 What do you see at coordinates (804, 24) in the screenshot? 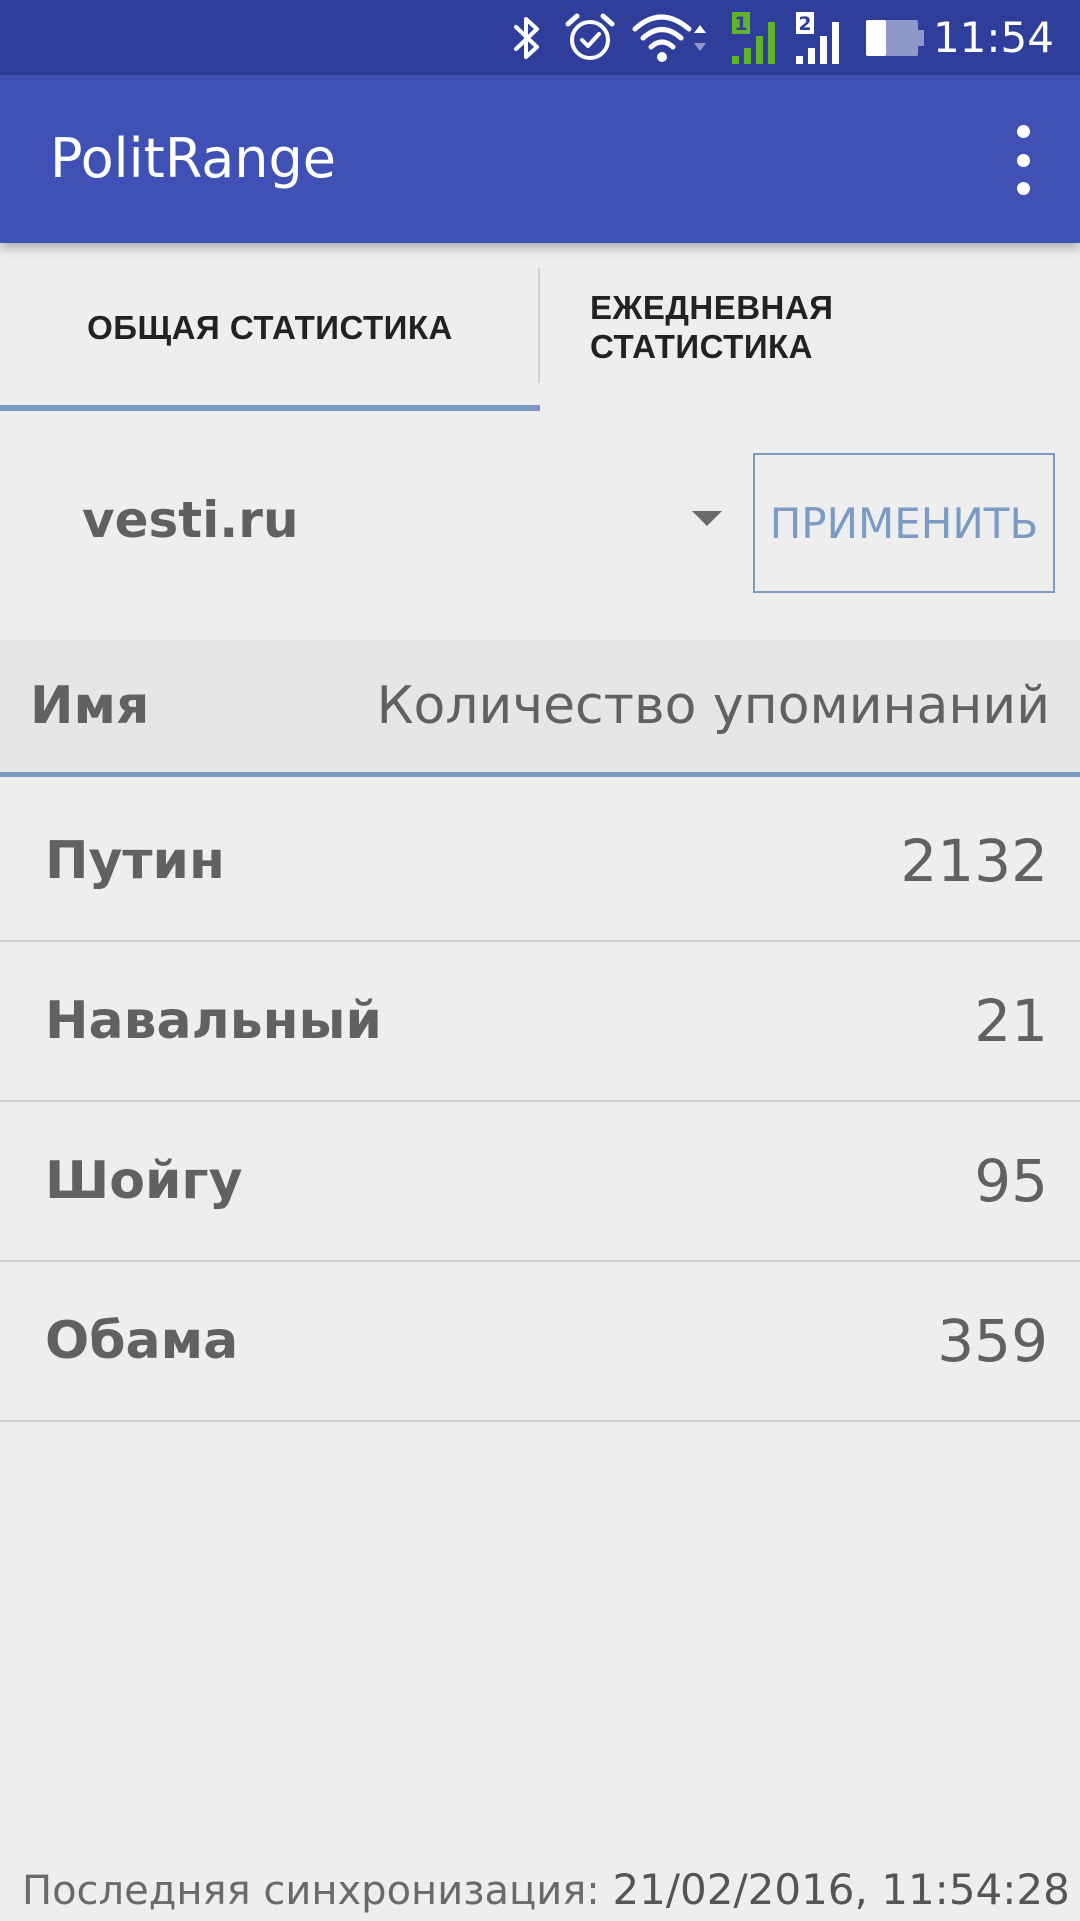
I see `sim2-number: 2` at bounding box center [804, 24].